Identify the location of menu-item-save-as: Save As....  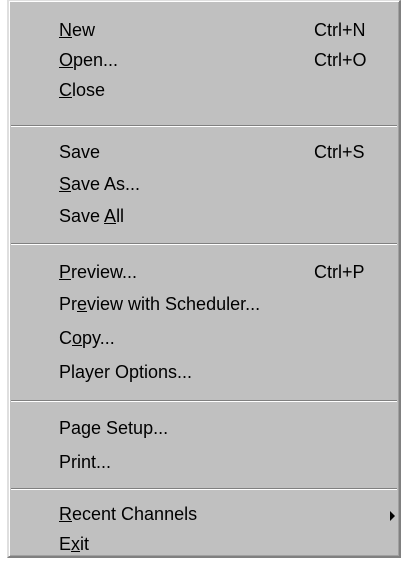
(204, 184).